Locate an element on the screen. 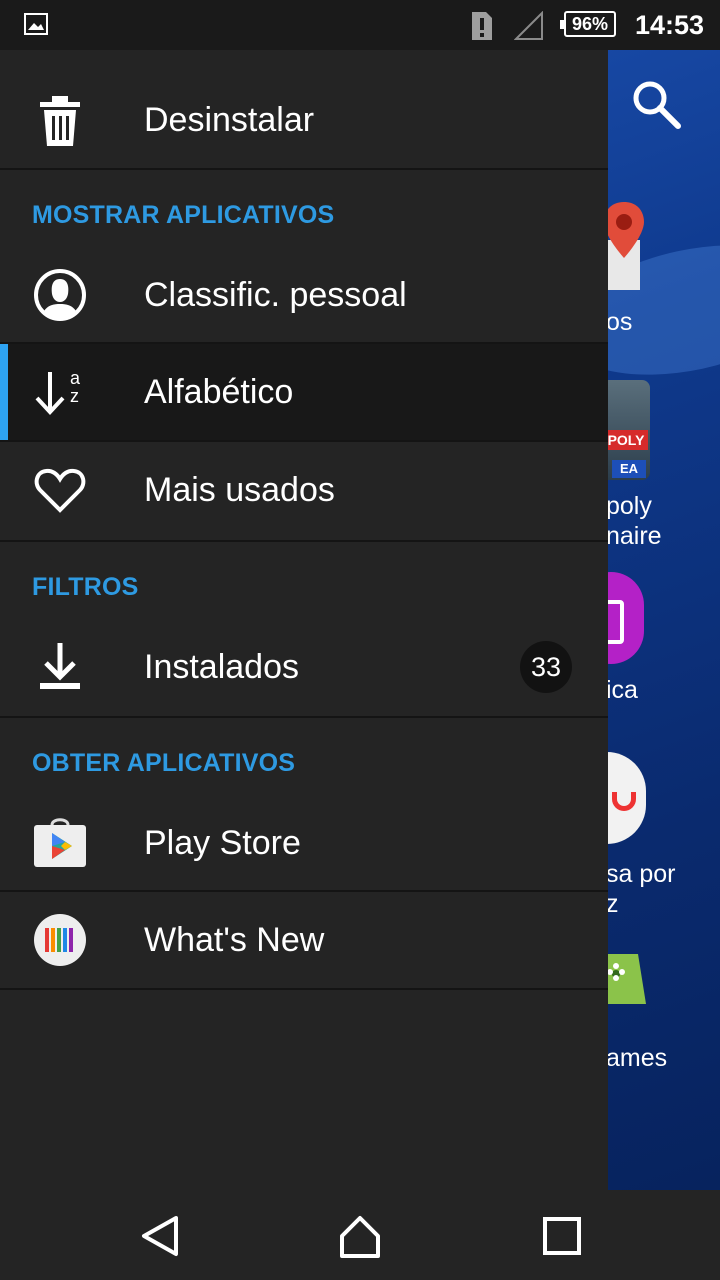 The width and height of the screenshot is (720, 1280). clock: 14:53 is located at coordinates (669, 25).